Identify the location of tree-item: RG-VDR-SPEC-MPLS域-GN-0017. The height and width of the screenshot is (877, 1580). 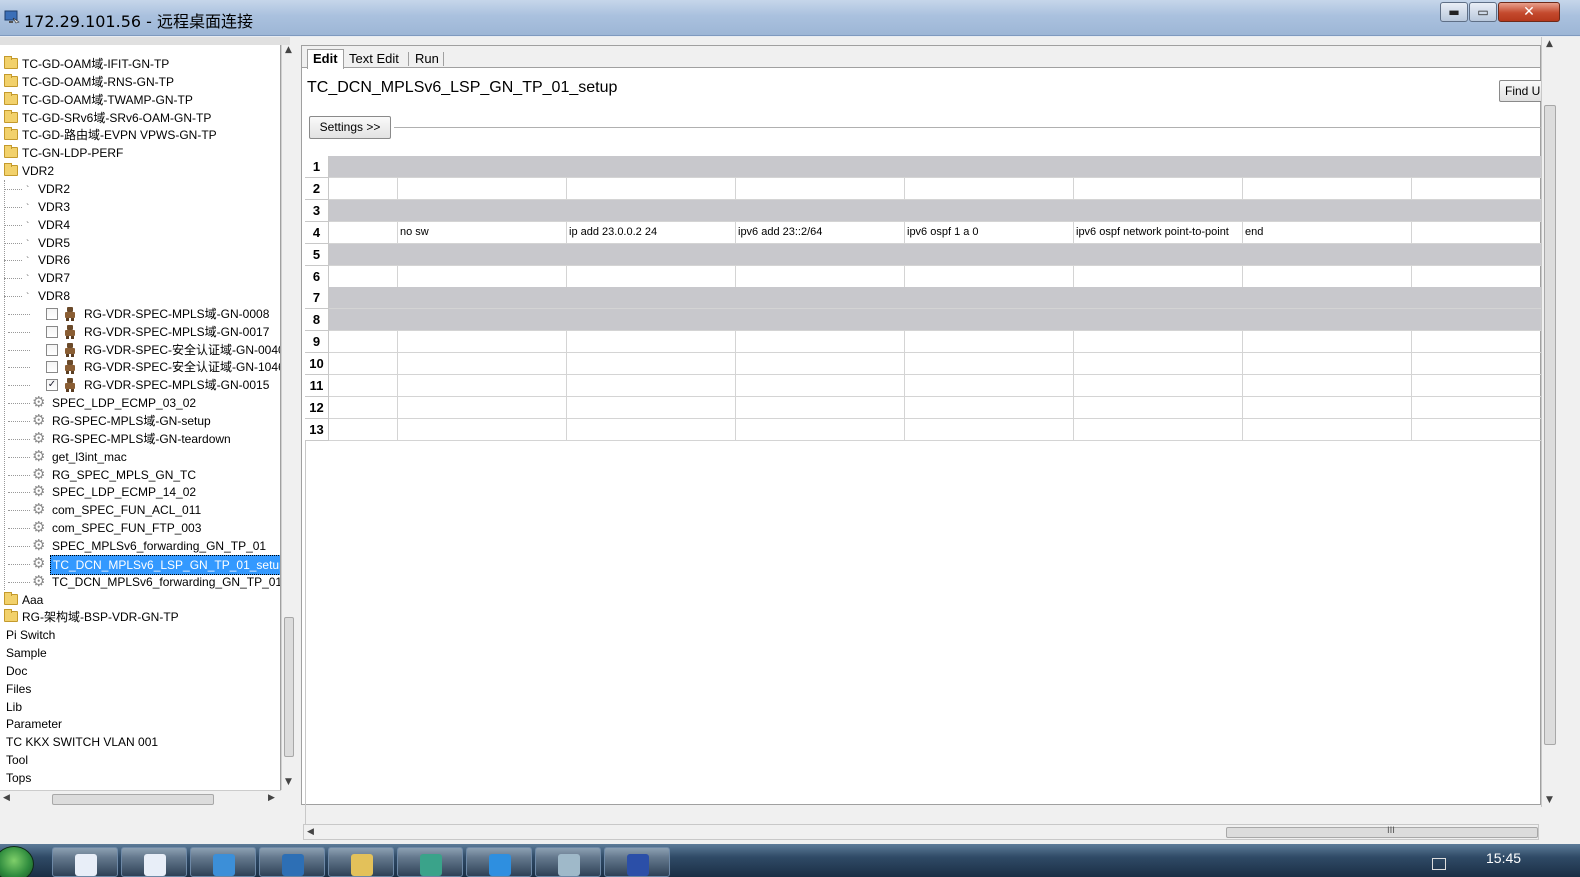
(140, 332).